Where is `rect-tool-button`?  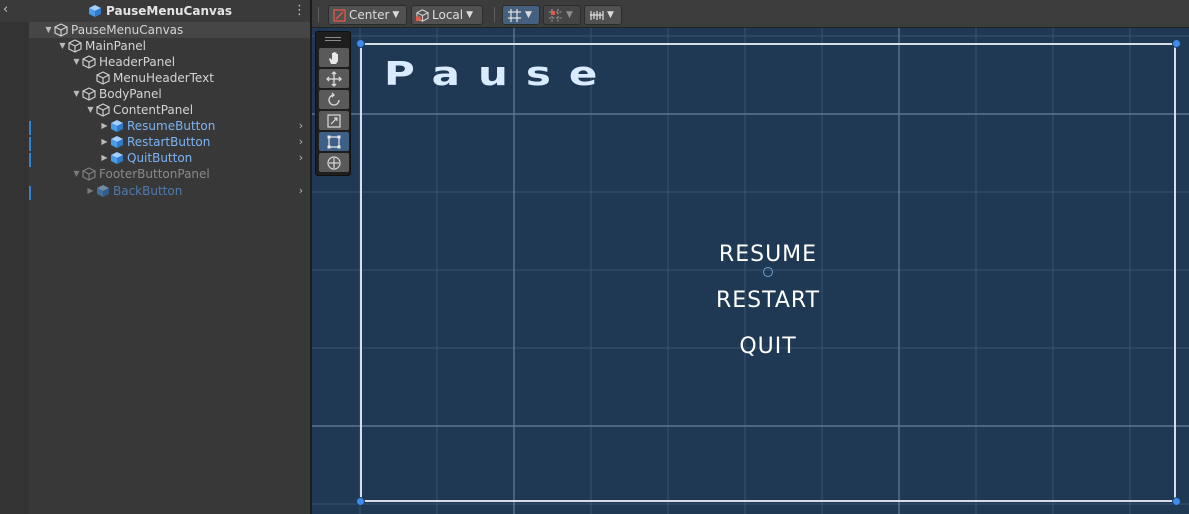
rect-tool-button is located at coordinates (334, 141).